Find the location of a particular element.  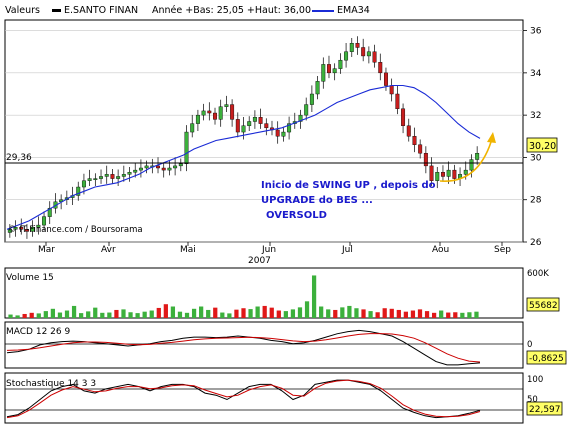

macd-panel is located at coordinates (264, 345).